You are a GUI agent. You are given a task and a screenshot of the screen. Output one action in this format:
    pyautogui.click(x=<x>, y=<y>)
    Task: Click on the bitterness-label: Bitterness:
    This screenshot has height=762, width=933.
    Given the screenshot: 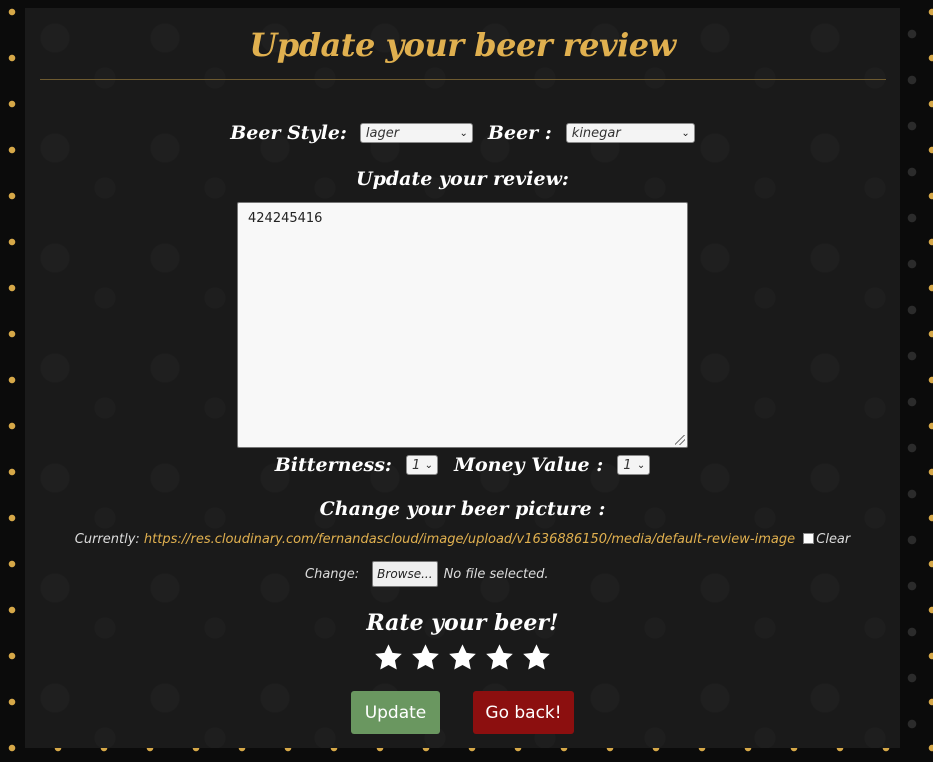 What is the action you would take?
    pyautogui.click(x=333, y=465)
    